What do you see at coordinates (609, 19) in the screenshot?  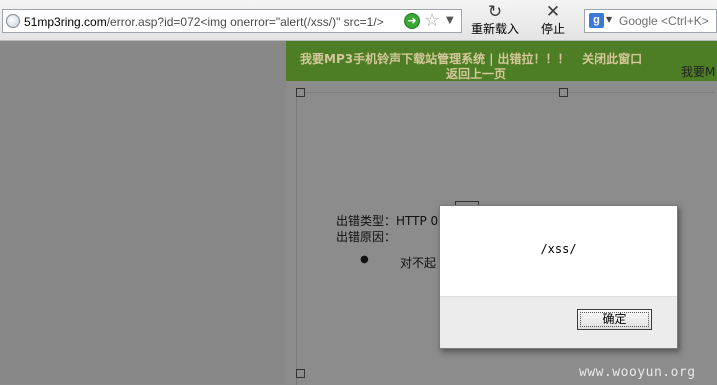 I see `search-engine-dropdown-icon: ▼` at bounding box center [609, 19].